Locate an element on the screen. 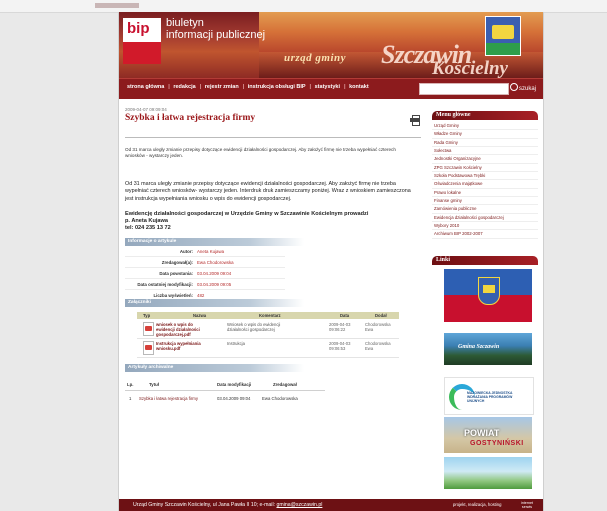 This screenshot has height=511, width=607. menu-item: Szkoła Podstawowa Trębki is located at coordinates (485, 176).